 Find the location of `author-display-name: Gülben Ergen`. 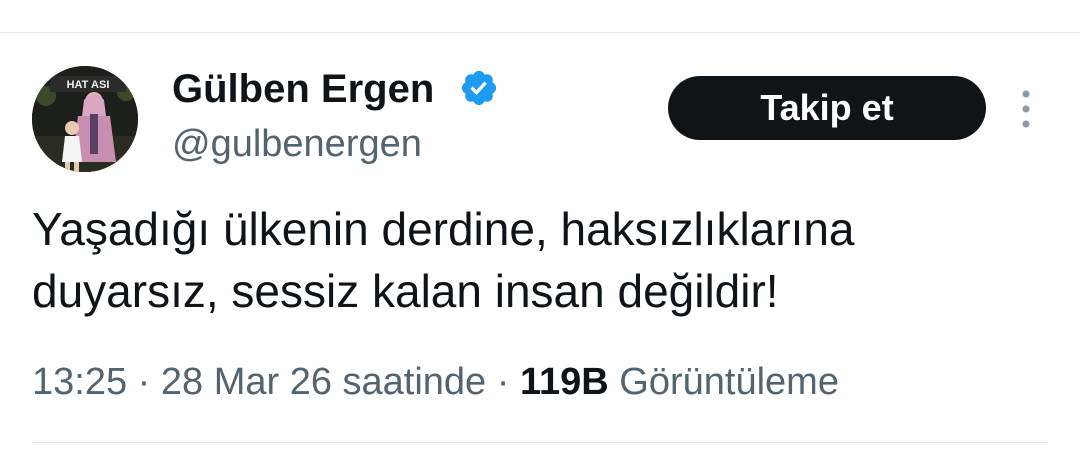

author-display-name: Gülben Ergen is located at coordinates (303, 89).